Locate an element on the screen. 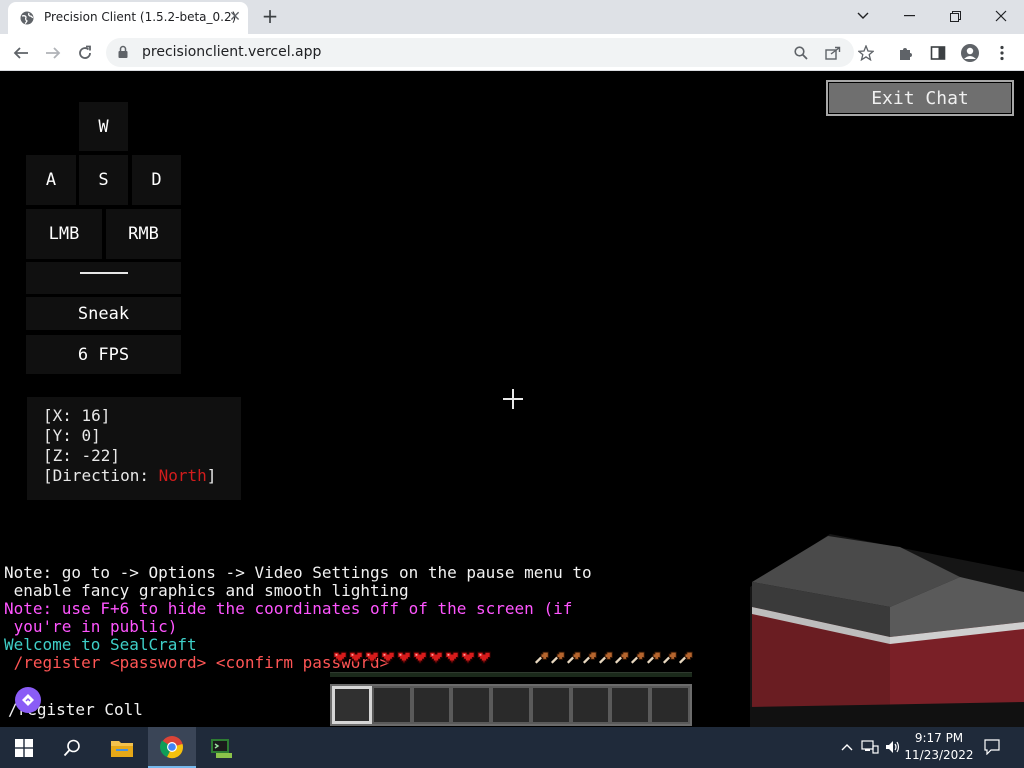  diamond-arrow-icon is located at coordinates (28, 700).